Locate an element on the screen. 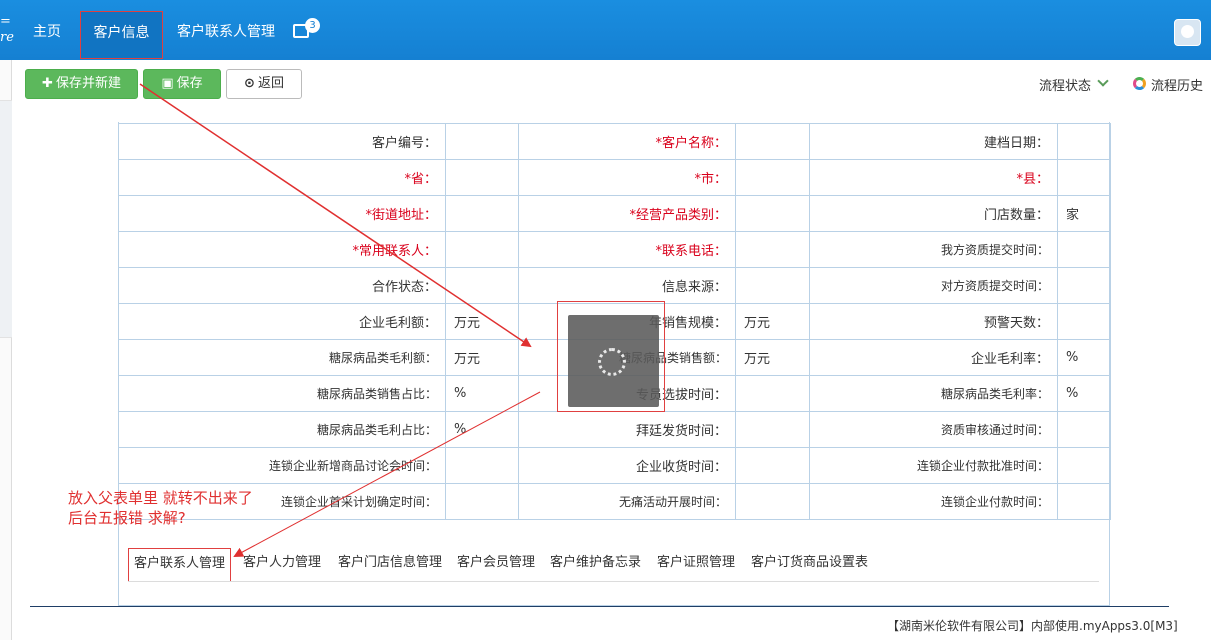 Image resolution: width=1211 pixels, height=640 pixels. save-and-new-button: ✚ 保存并新建 is located at coordinates (81, 84).